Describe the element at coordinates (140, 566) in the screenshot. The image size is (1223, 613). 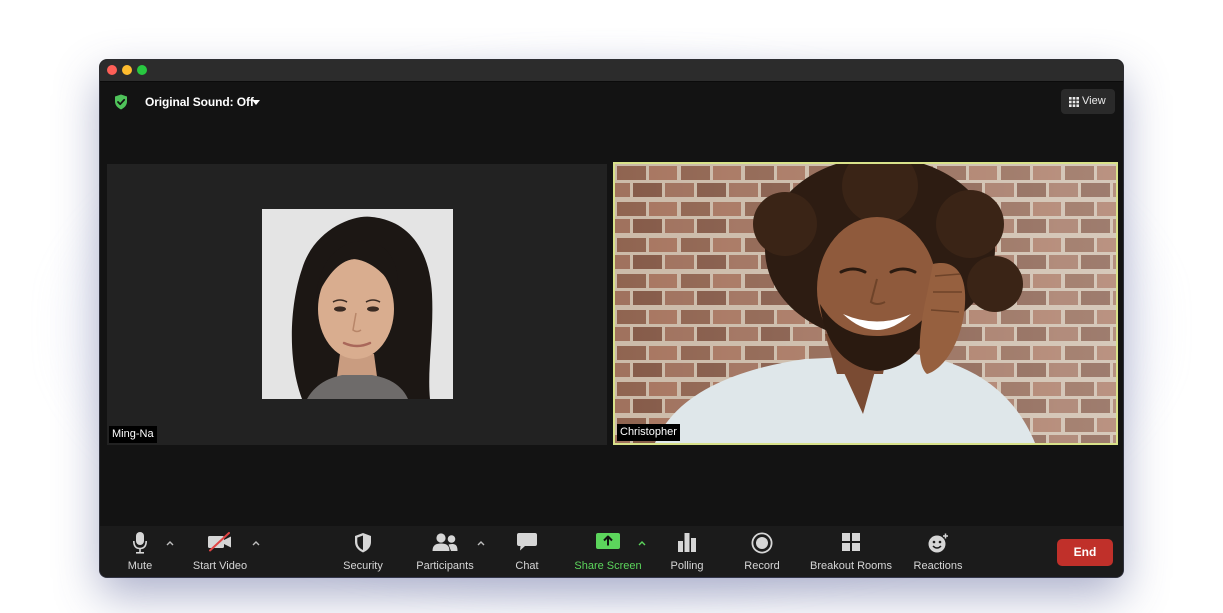
I see `mute-label: Mute` at that location.